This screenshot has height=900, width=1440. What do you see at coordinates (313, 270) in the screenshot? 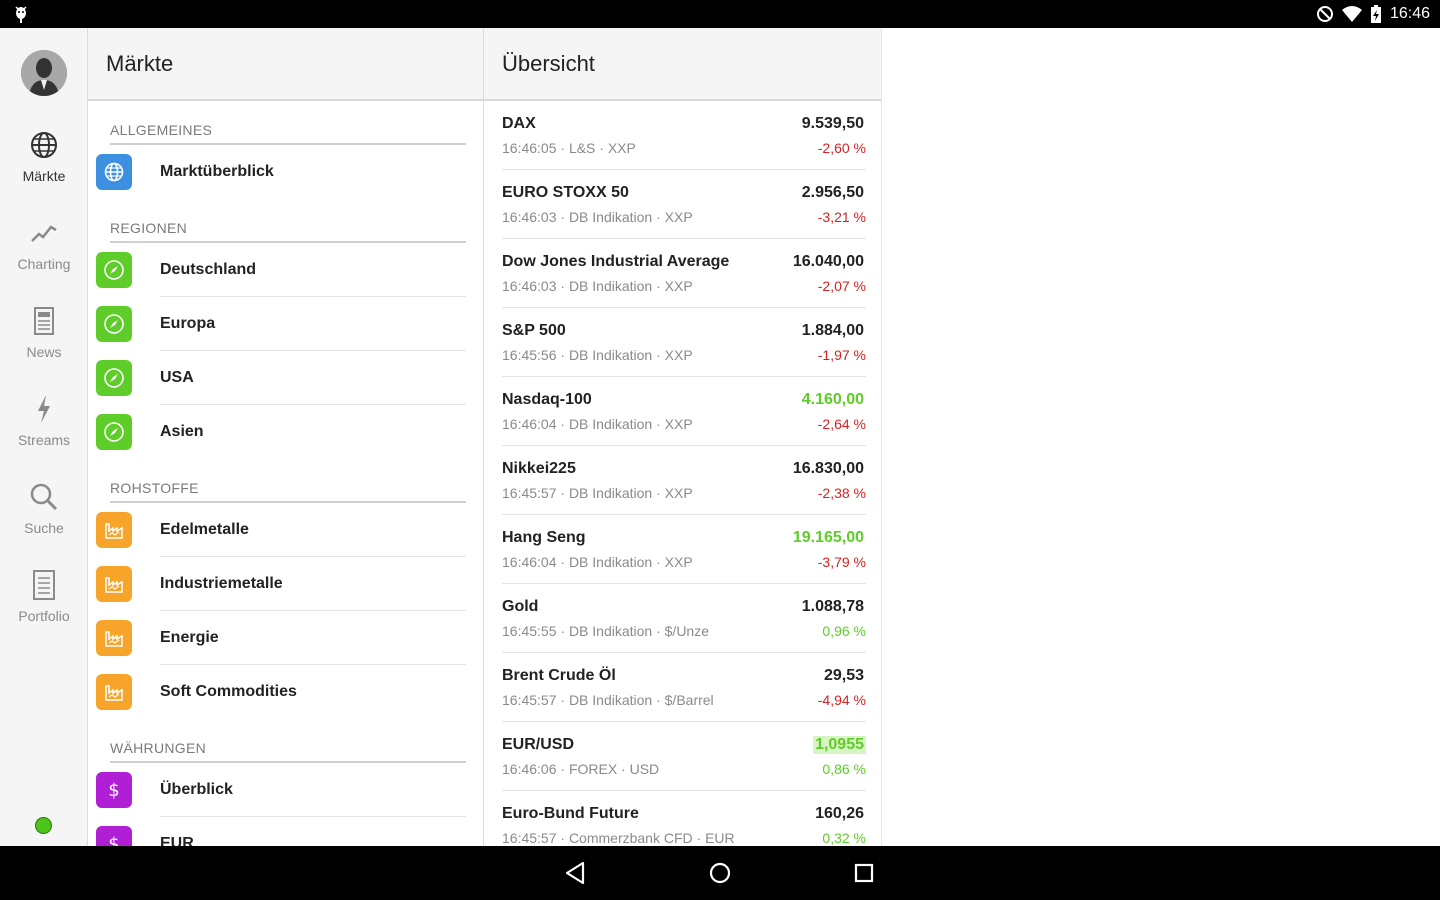
I see `market-item-label: Deutschland` at bounding box center [313, 270].